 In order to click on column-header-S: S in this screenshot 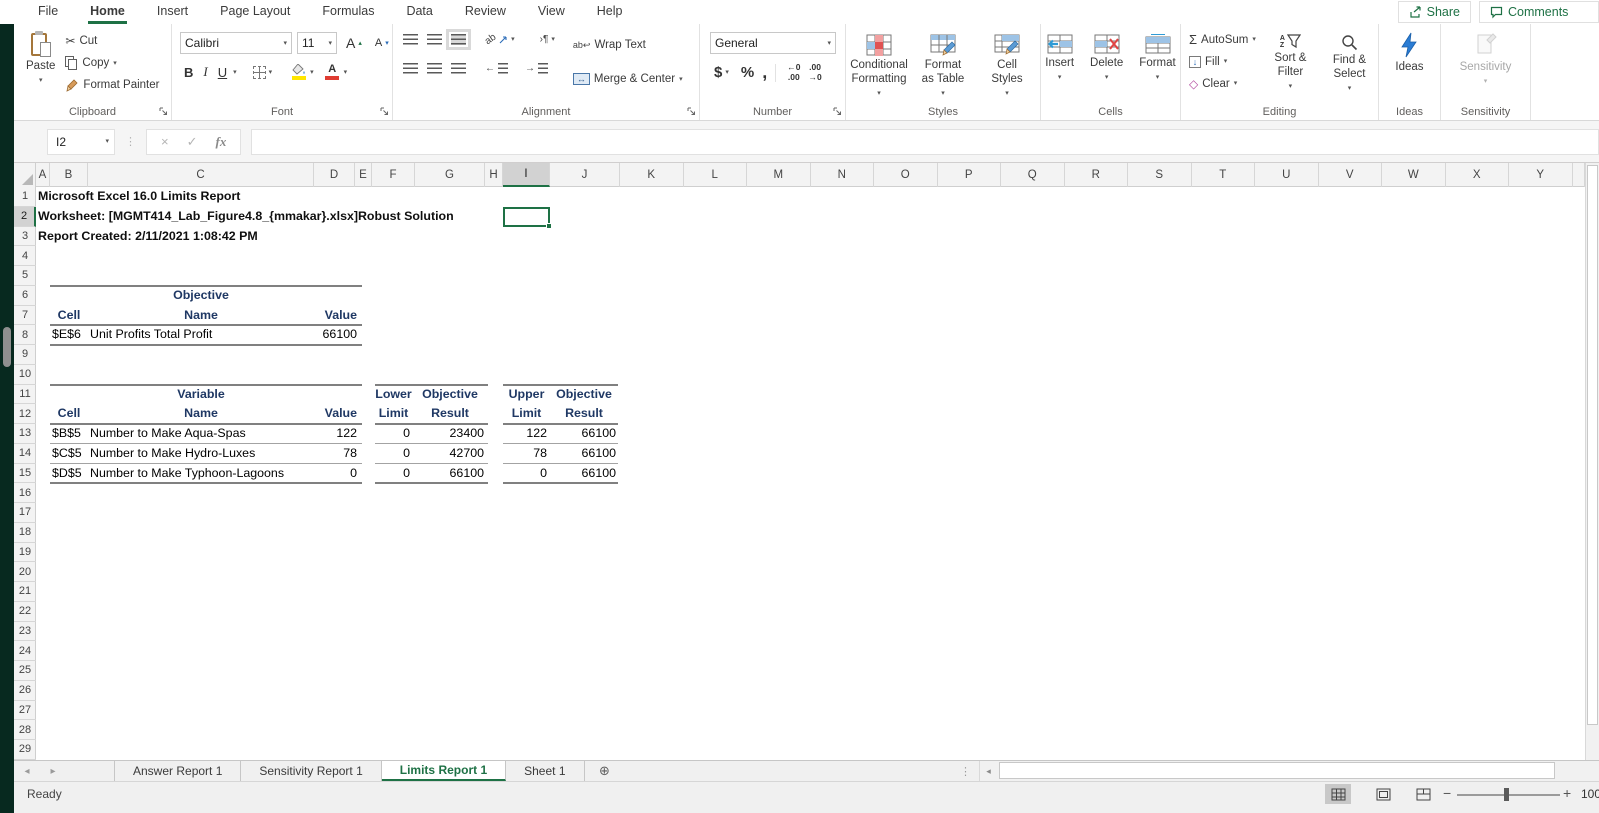, I will do `click(1160, 175)`.